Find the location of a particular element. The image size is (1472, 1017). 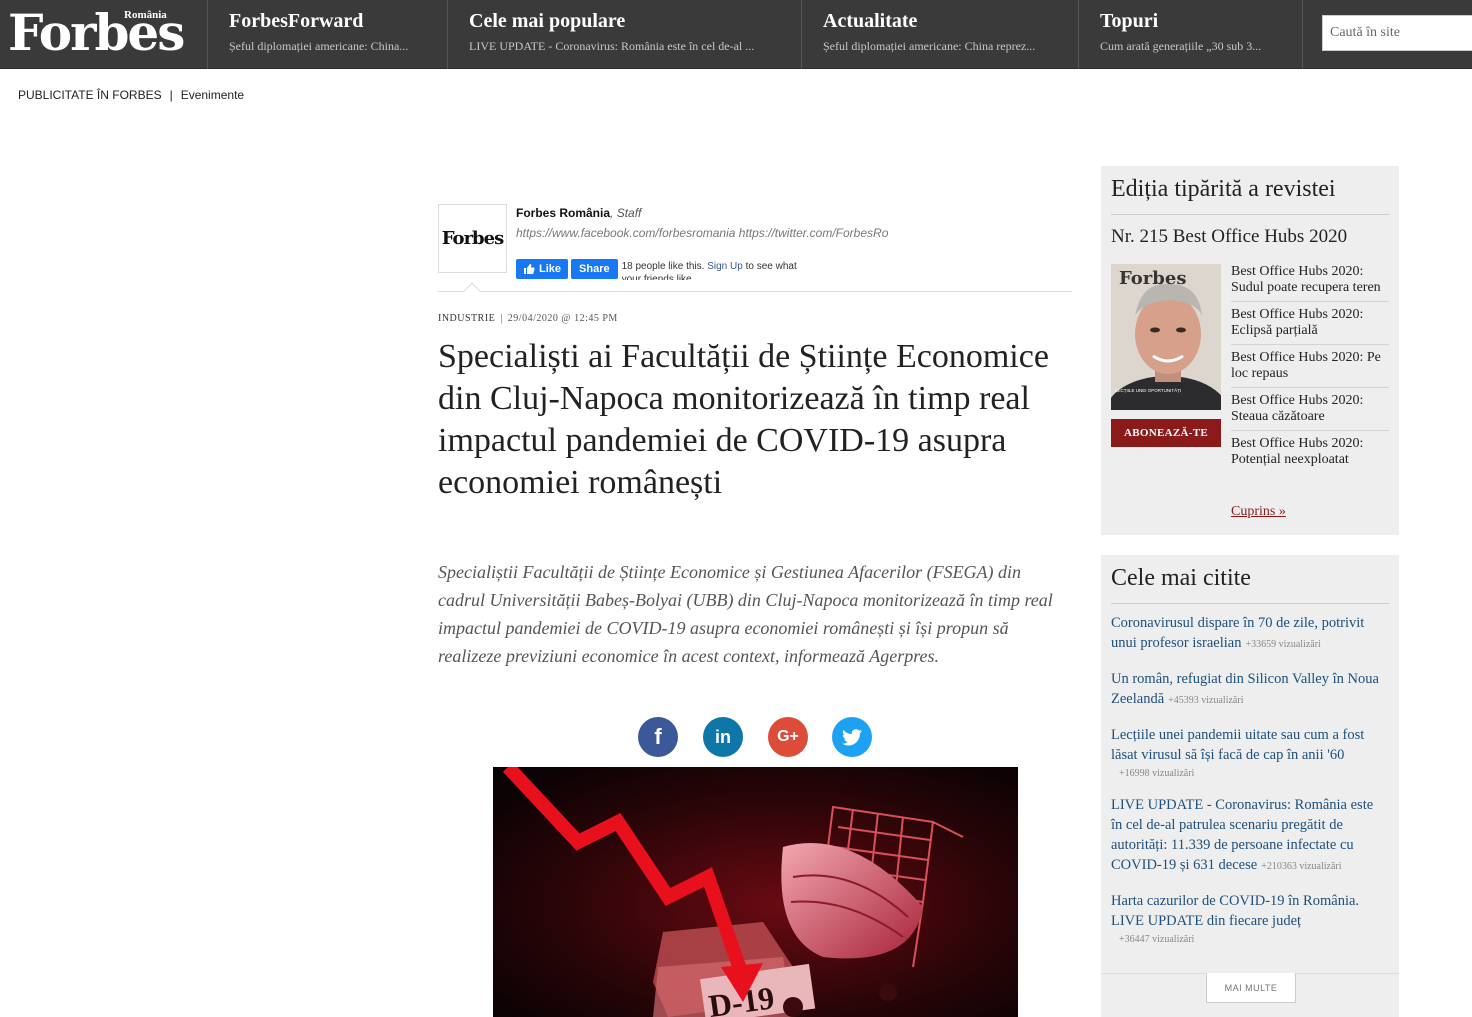

hero-illustration: D-19 is located at coordinates (755, 892).